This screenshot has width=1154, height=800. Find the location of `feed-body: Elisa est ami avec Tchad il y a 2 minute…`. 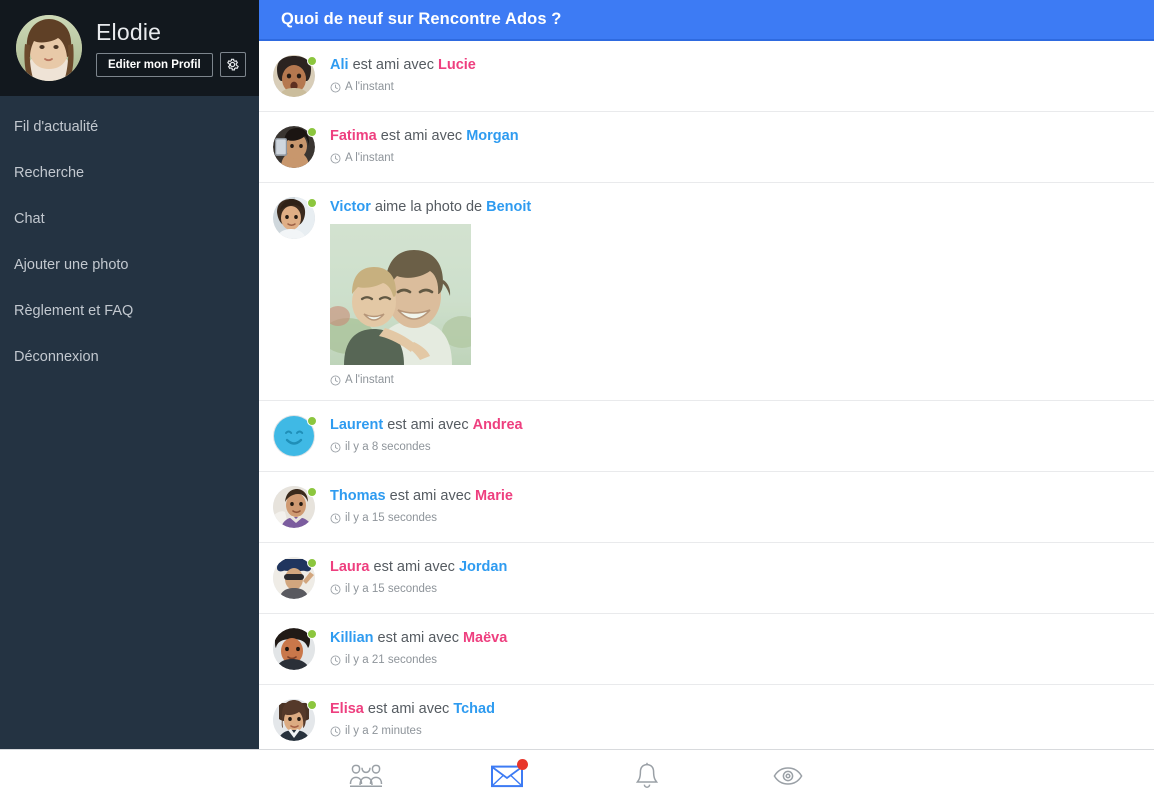

feed-body: Elisa est ami avec Tchad il y a 2 minute… is located at coordinates (412, 718).